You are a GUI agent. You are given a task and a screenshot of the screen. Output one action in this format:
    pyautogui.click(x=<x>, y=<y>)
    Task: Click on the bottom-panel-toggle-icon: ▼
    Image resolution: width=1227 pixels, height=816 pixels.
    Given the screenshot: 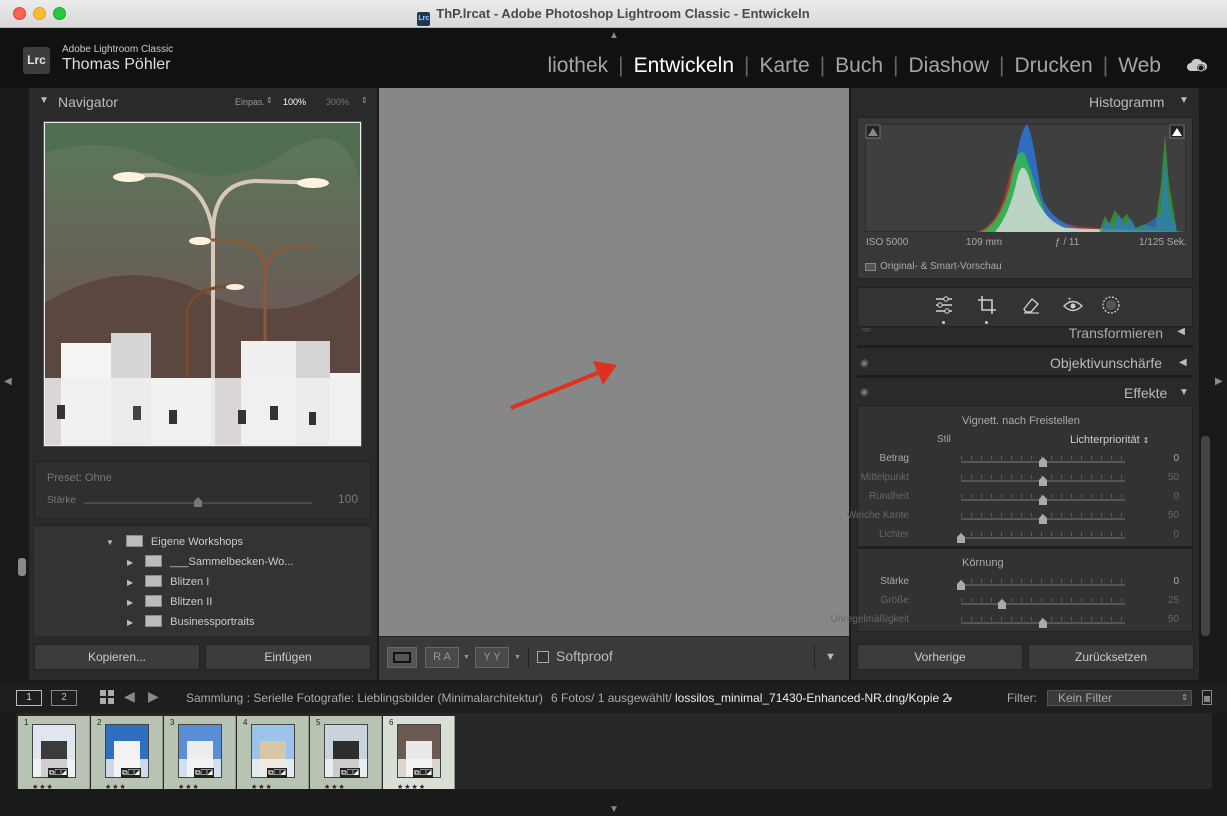 What is the action you would take?
    pyautogui.click(x=614, y=809)
    